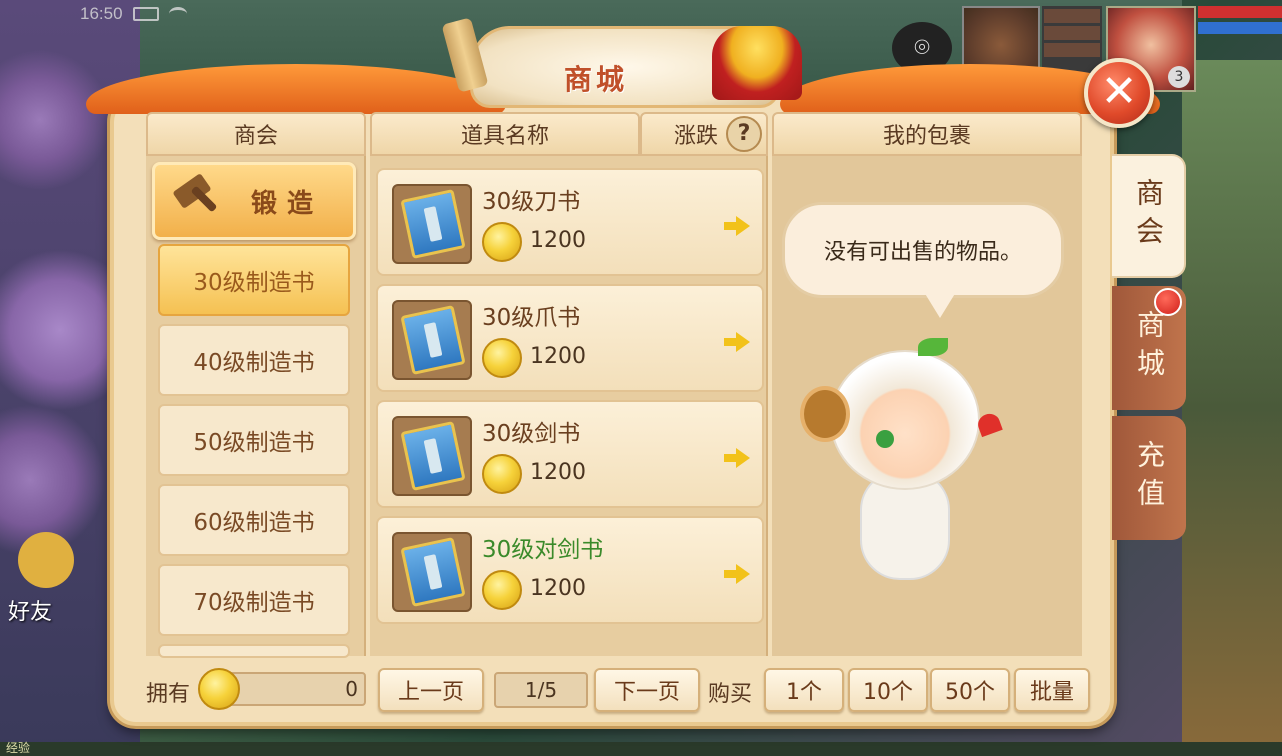  Describe the element at coordinates (101, 13) in the screenshot. I see `status-time: 16:50` at that location.